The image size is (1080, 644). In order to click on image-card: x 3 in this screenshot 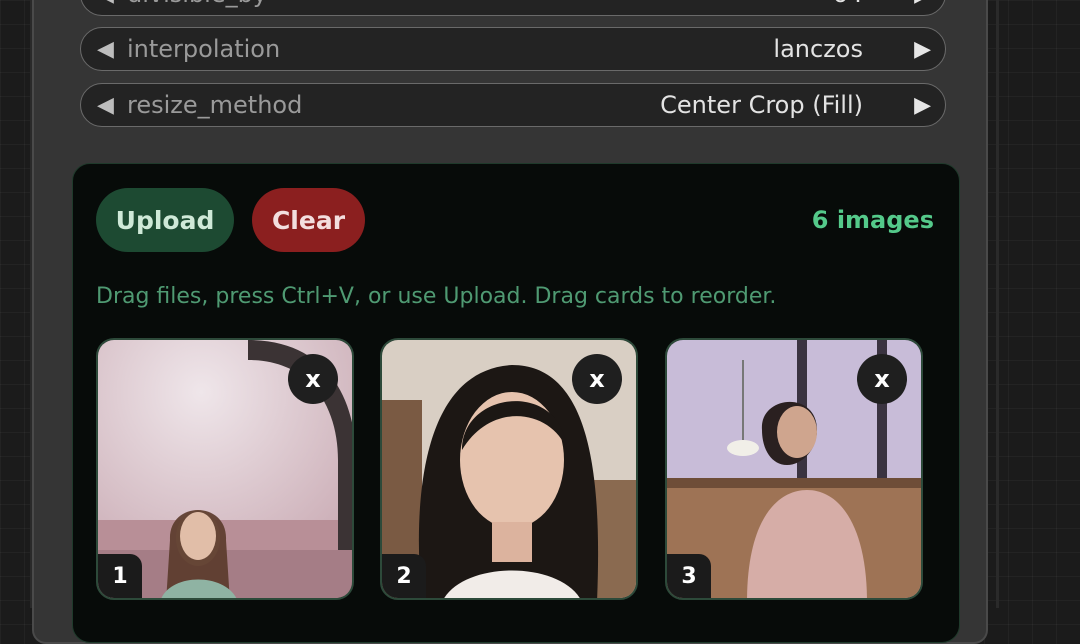, I will do `click(794, 469)`.